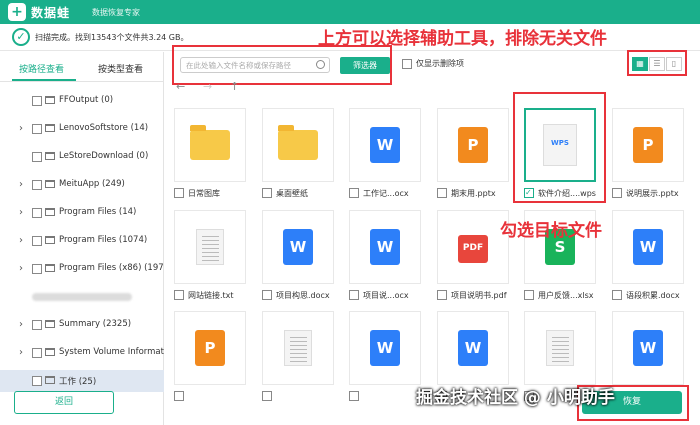 This screenshot has width=700, height=425. What do you see at coordinates (82, 185) in the screenshot?
I see `tree-row: › MeituApp (249)` at bounding box center [82, 185].